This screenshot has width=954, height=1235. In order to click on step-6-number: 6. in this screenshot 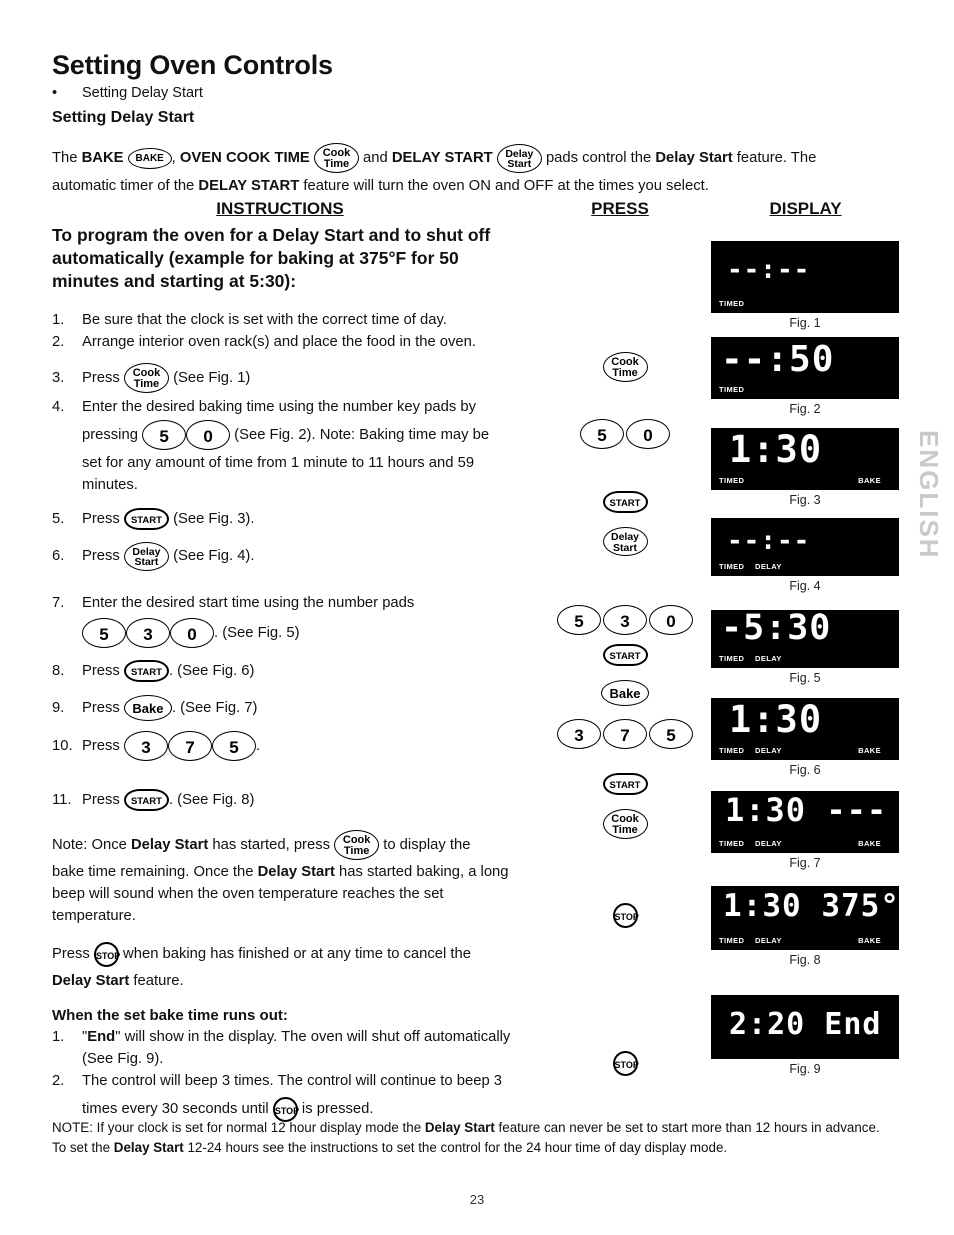, I will do `click(58, 556)`.